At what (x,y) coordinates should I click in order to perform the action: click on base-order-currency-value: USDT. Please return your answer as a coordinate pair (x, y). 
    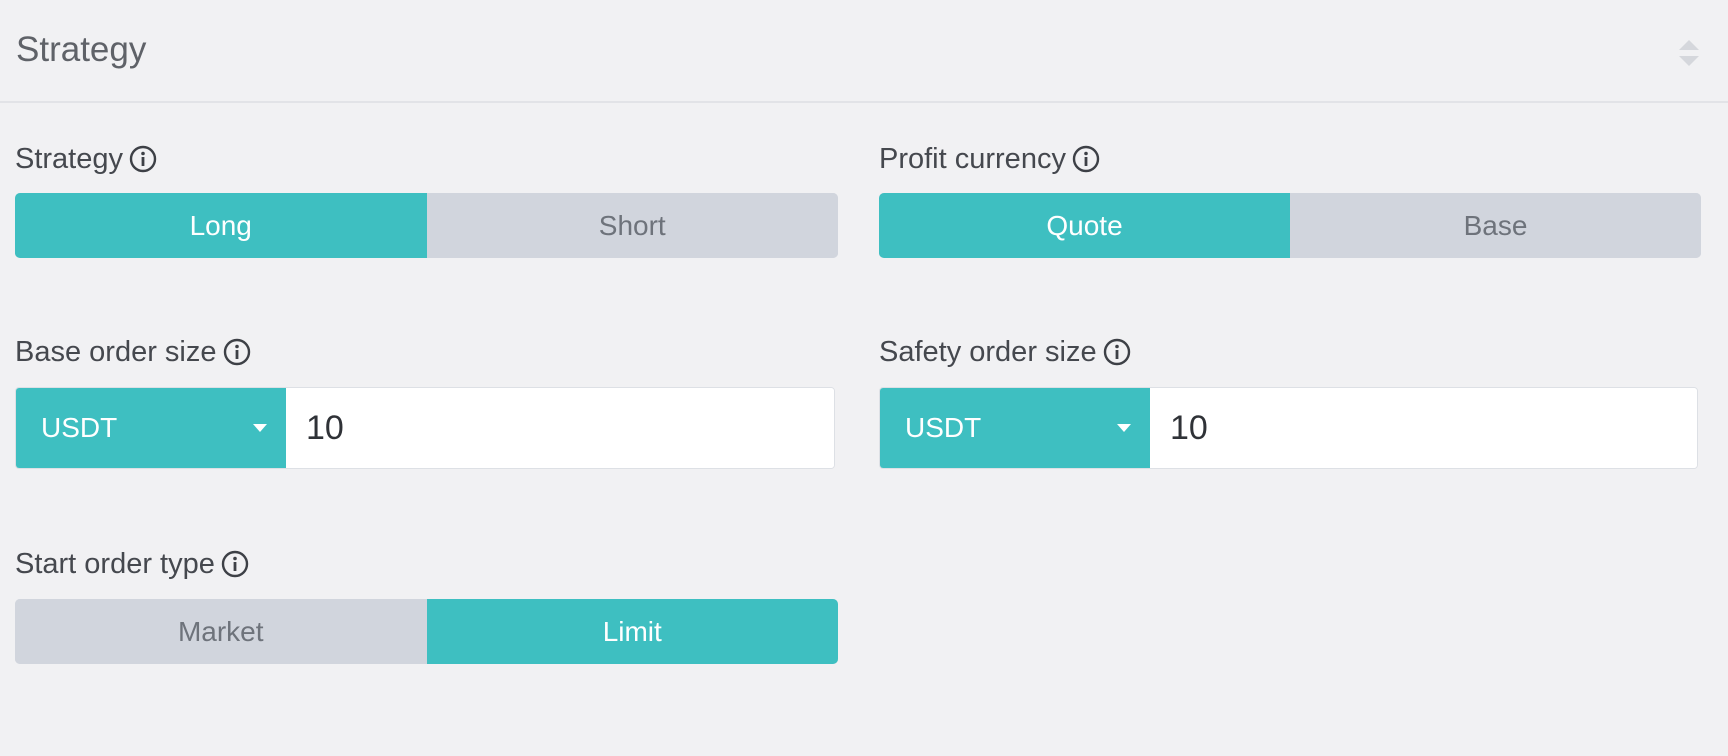
    Looking at the image, I should click on (79, 427).